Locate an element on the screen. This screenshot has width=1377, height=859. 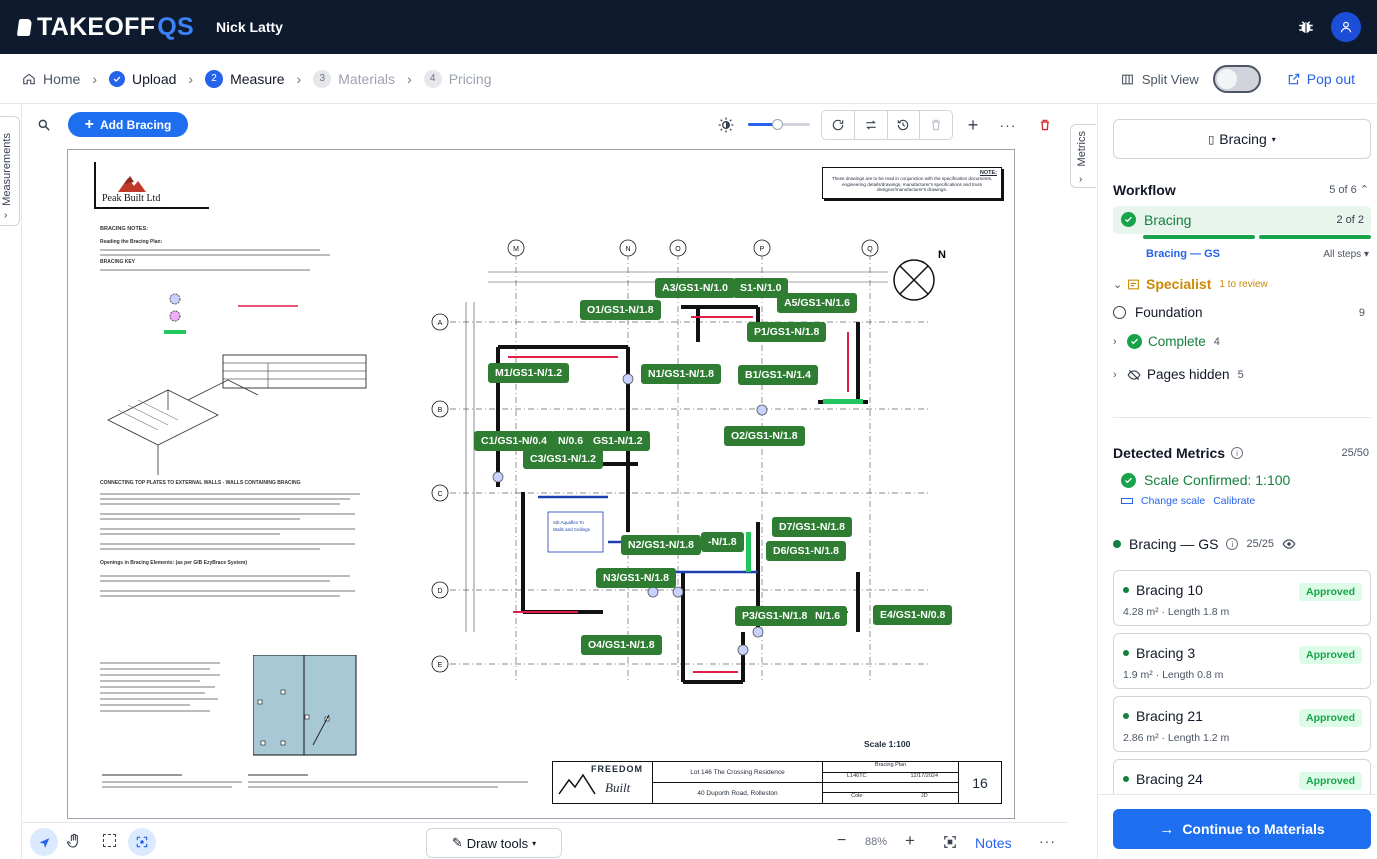
pointer-icon is located at coordinates (44, 842).